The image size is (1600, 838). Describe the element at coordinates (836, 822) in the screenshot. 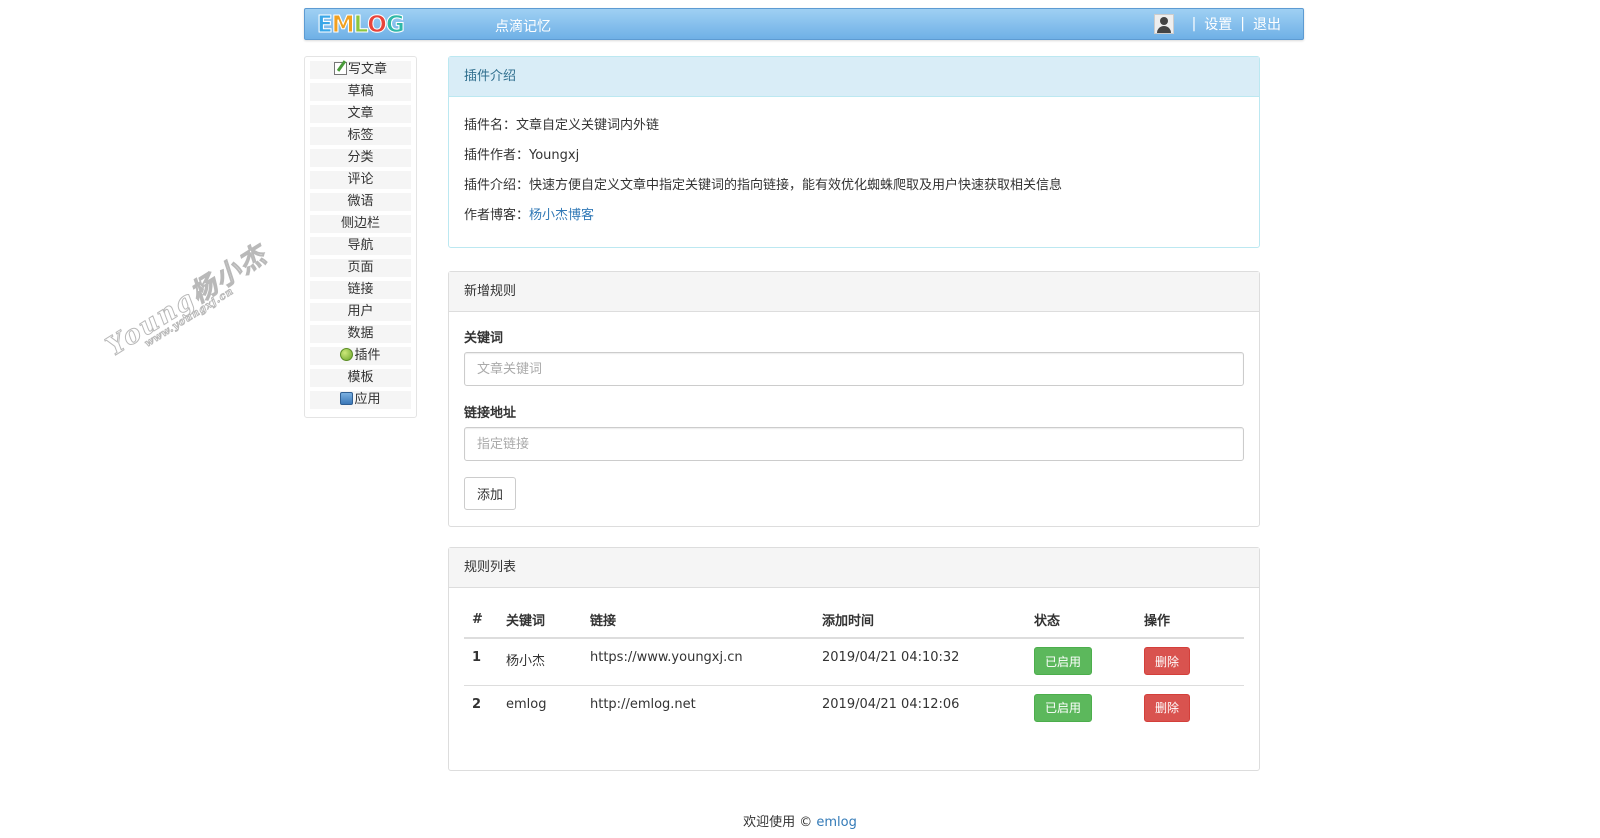

I see `footer-emlog-link: emlog` at that location.